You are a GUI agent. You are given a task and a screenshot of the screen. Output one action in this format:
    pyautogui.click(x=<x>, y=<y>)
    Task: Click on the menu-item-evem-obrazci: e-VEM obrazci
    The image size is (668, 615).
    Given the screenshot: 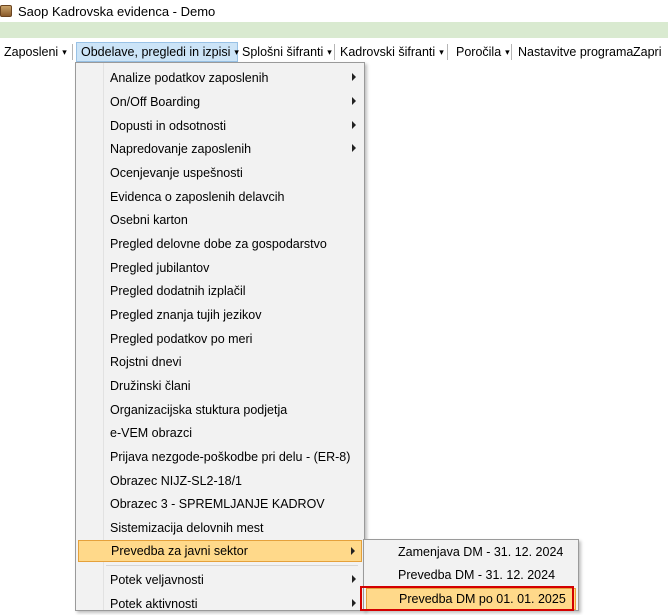 What is the action you would take?
    pyautogui.click(x=220, y=433)
    